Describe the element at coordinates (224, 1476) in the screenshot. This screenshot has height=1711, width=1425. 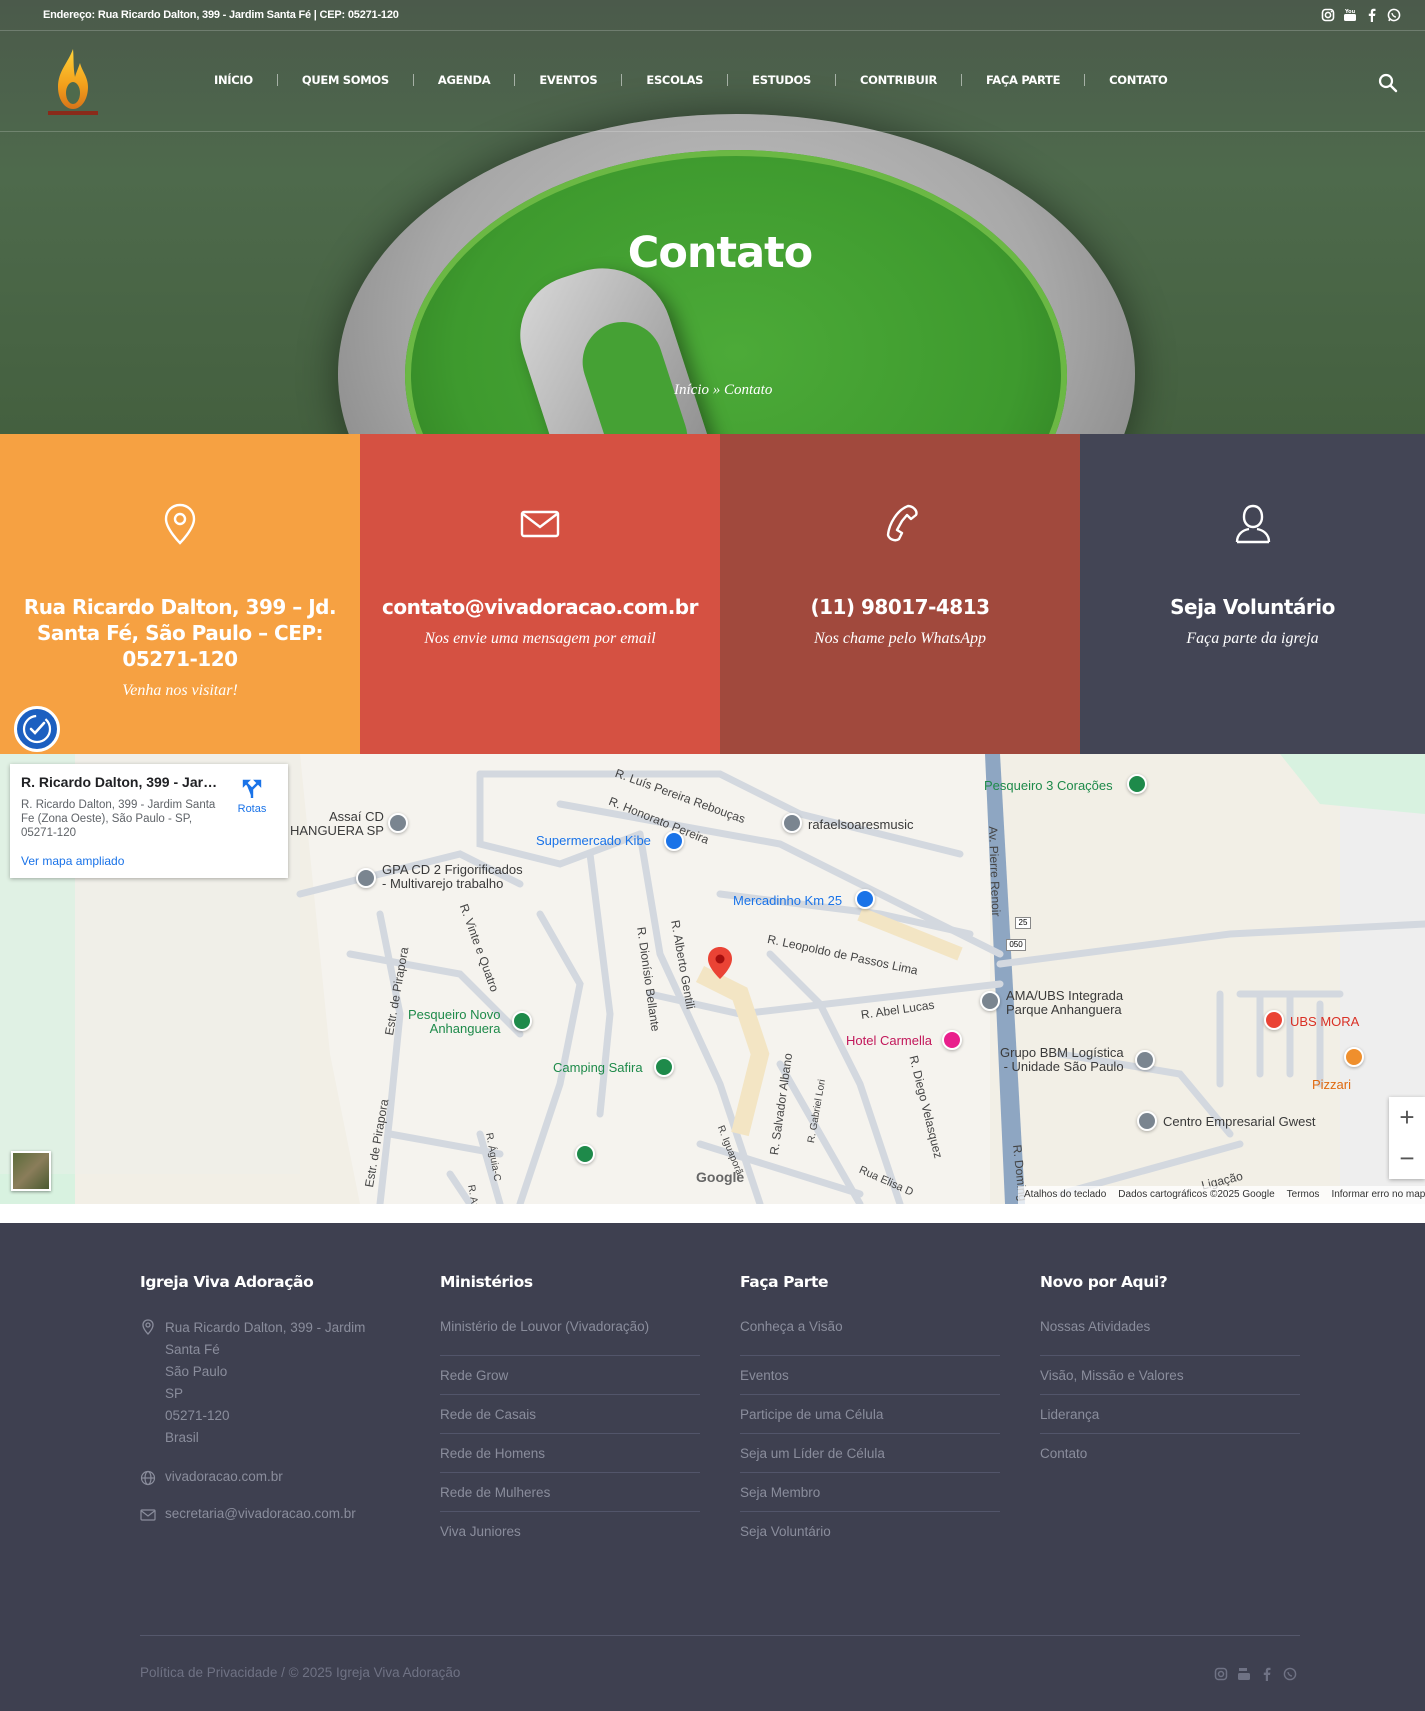
I see `footer-website-text: vivadoracao.com.br` at that location.